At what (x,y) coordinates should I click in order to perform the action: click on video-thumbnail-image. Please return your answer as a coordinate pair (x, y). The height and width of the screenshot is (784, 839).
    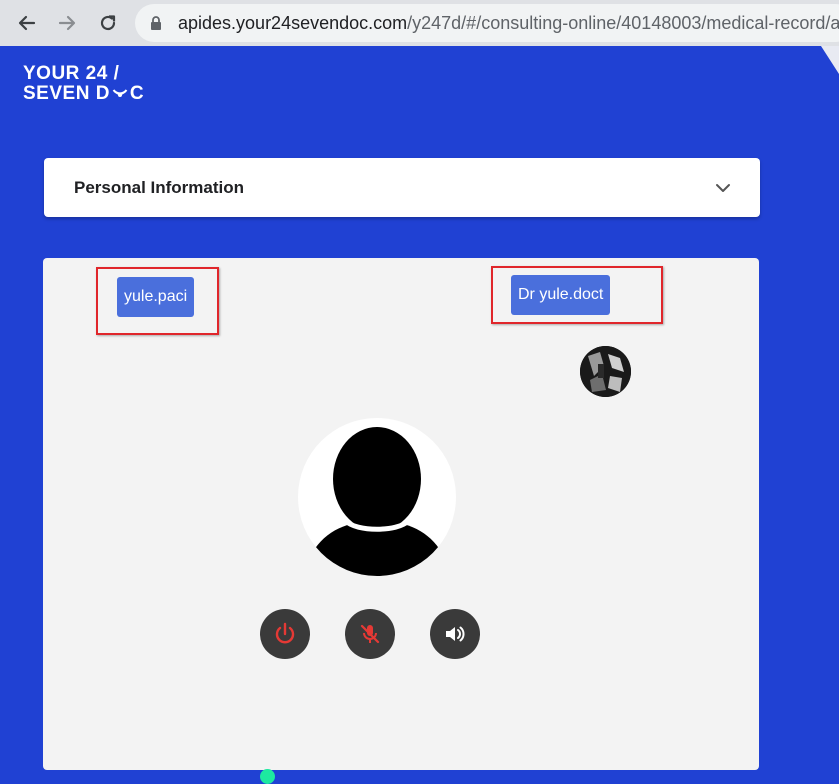
    Looking at the image, I should click on (605, 371).